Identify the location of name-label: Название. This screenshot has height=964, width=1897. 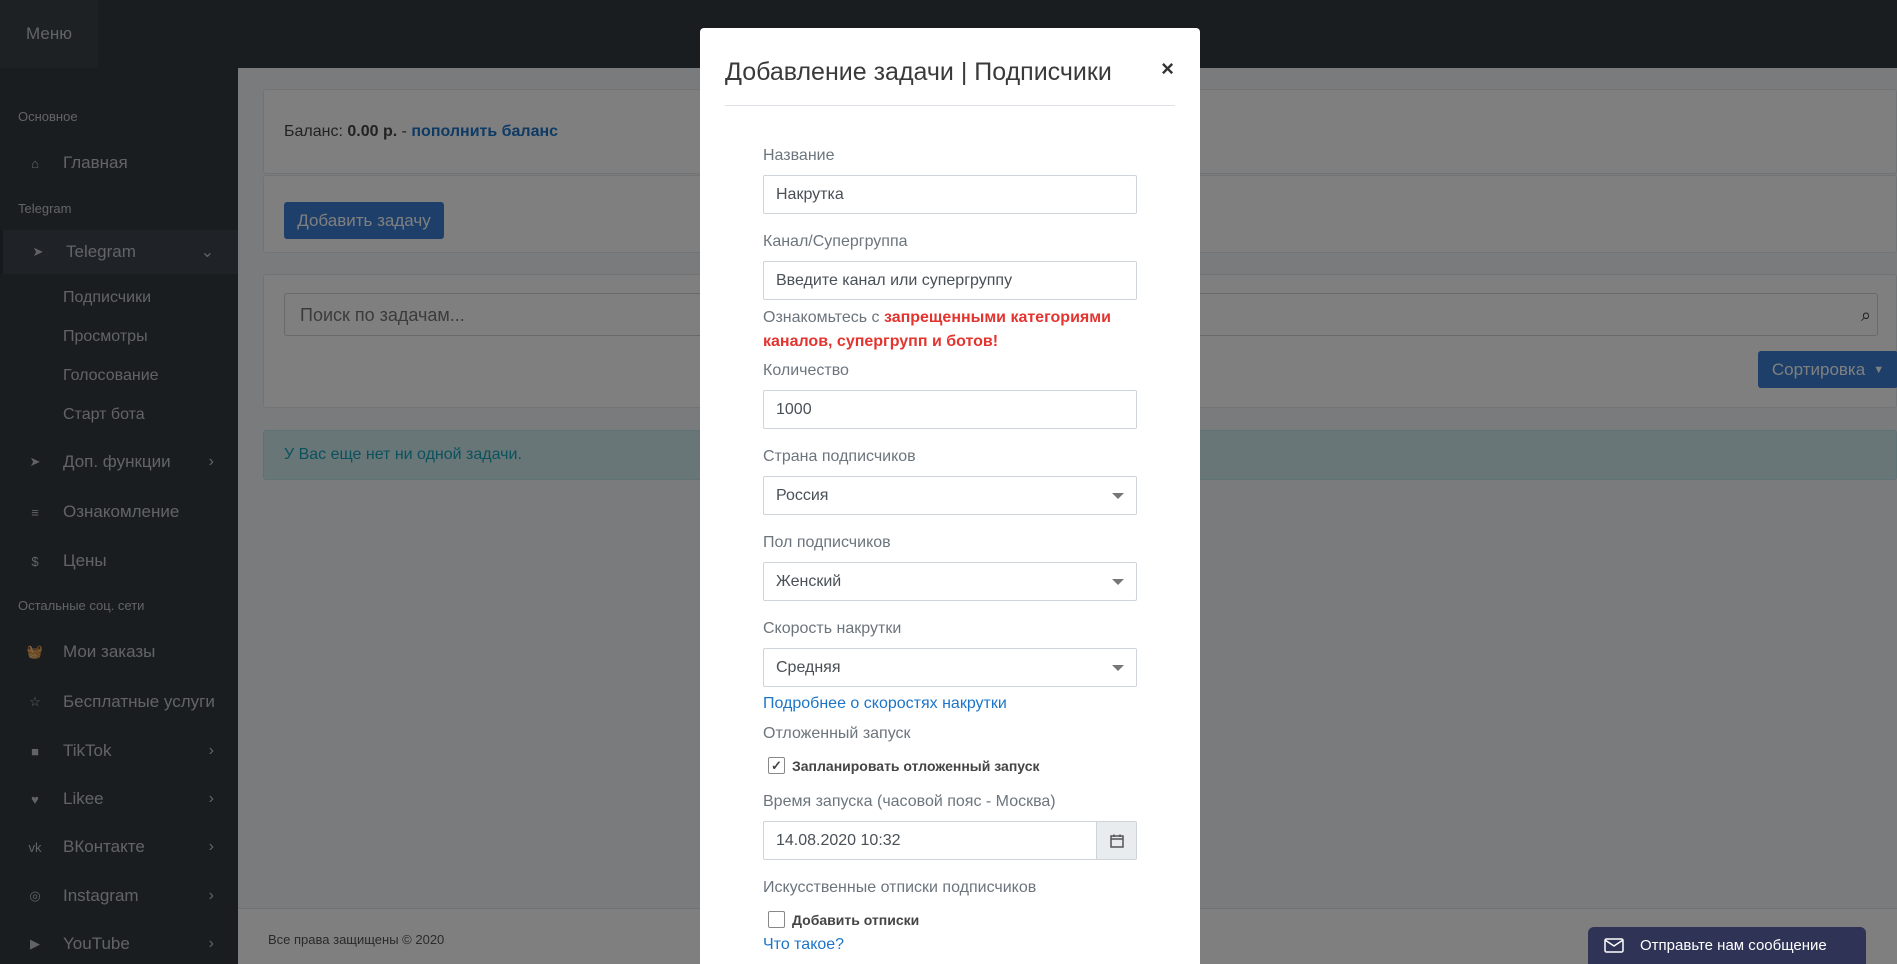
(799, 155).